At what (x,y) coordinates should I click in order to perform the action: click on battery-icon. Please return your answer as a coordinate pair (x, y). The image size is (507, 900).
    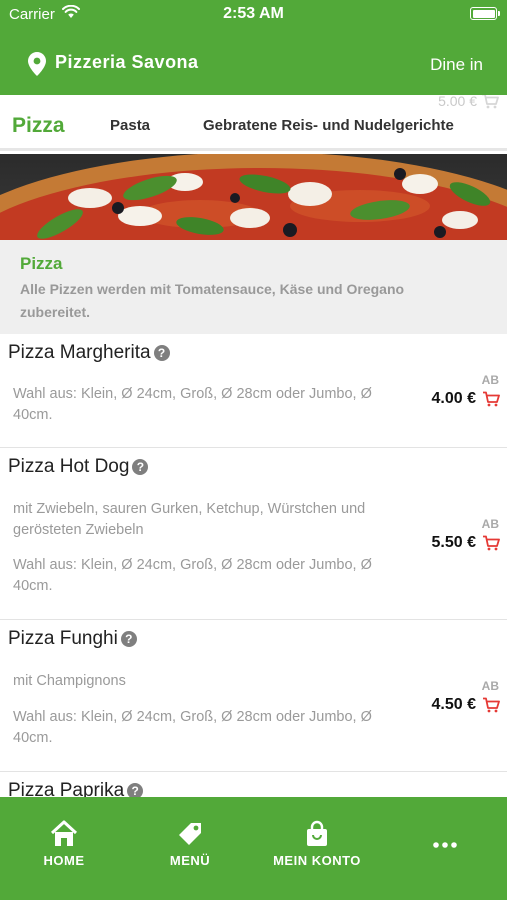
    Looking at the image, I should click on (485, 13).